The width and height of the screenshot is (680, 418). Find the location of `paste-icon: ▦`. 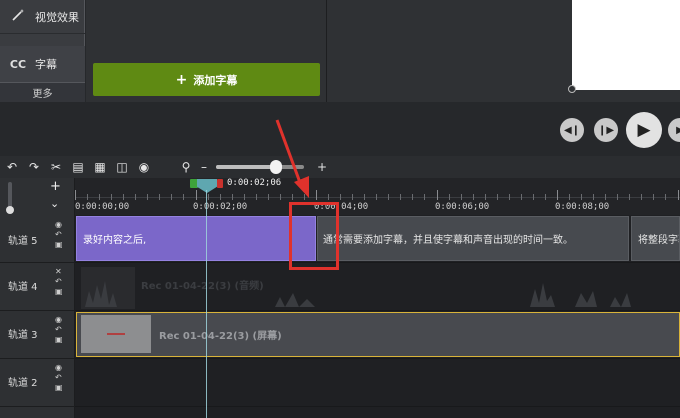

paste-icon: ▦ is located at coordinates (100, 167).